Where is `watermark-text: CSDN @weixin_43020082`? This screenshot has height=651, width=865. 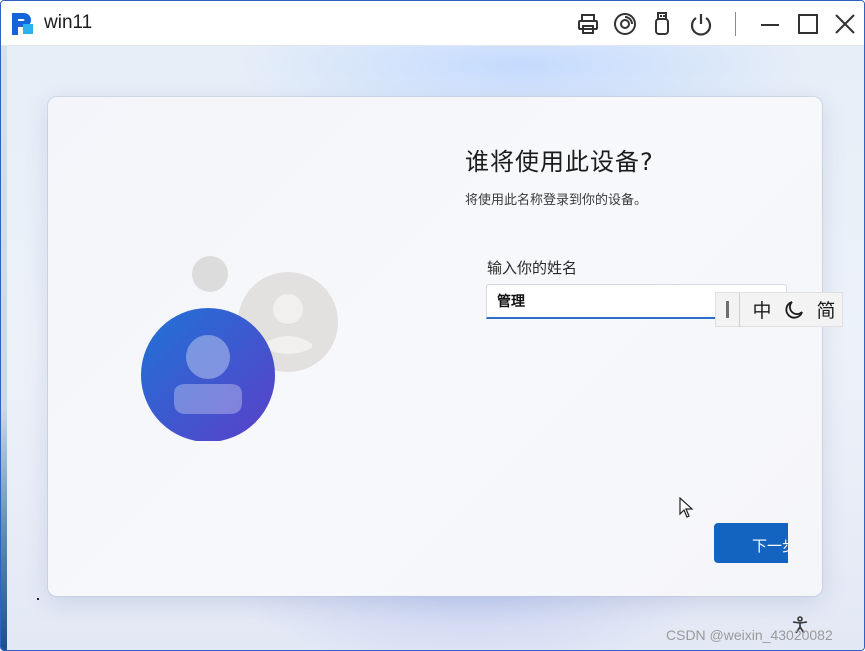
watermark-text: CSDN @weixin_43020082 is located at coordinates (749, 635).